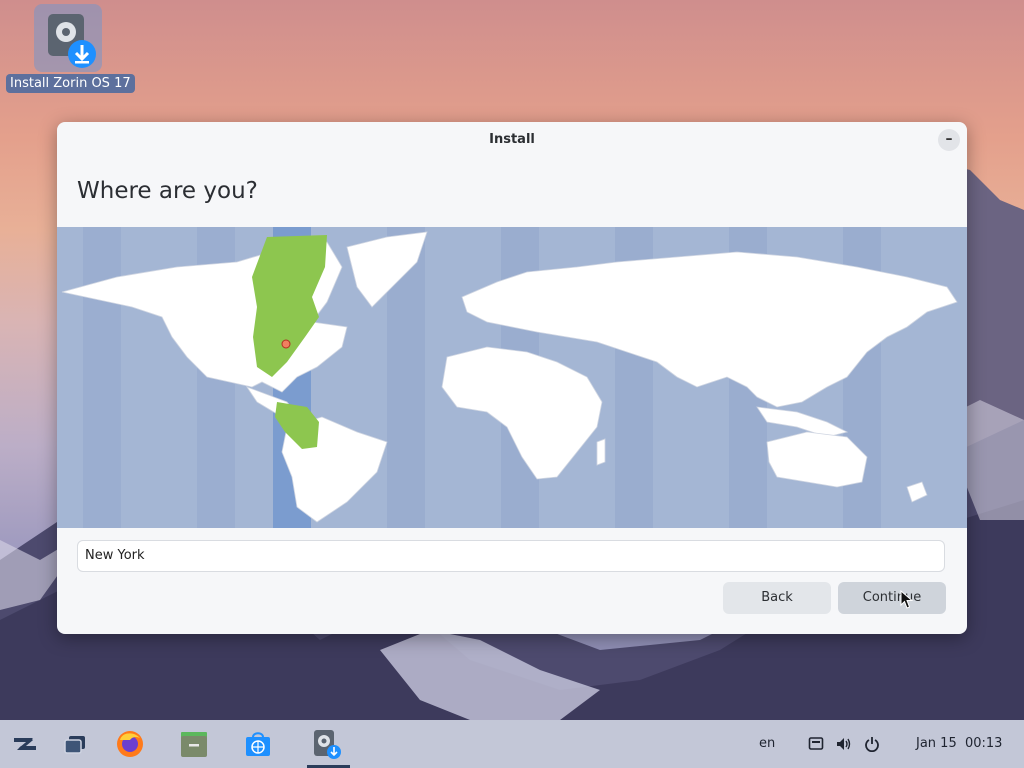 This screenshot has width=1024, height=768. What do you see at coordinates (326, 744) in the screenshot?
I see `installer-icon` at bounding box center [326, 744].